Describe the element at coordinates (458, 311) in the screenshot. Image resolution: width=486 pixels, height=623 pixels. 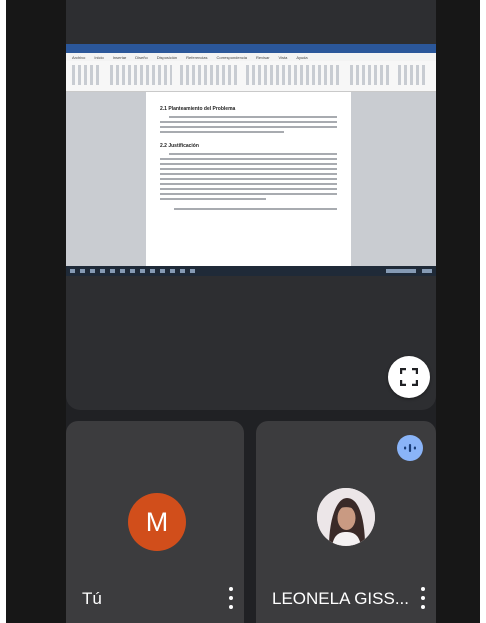
I see `right-border` at that location.